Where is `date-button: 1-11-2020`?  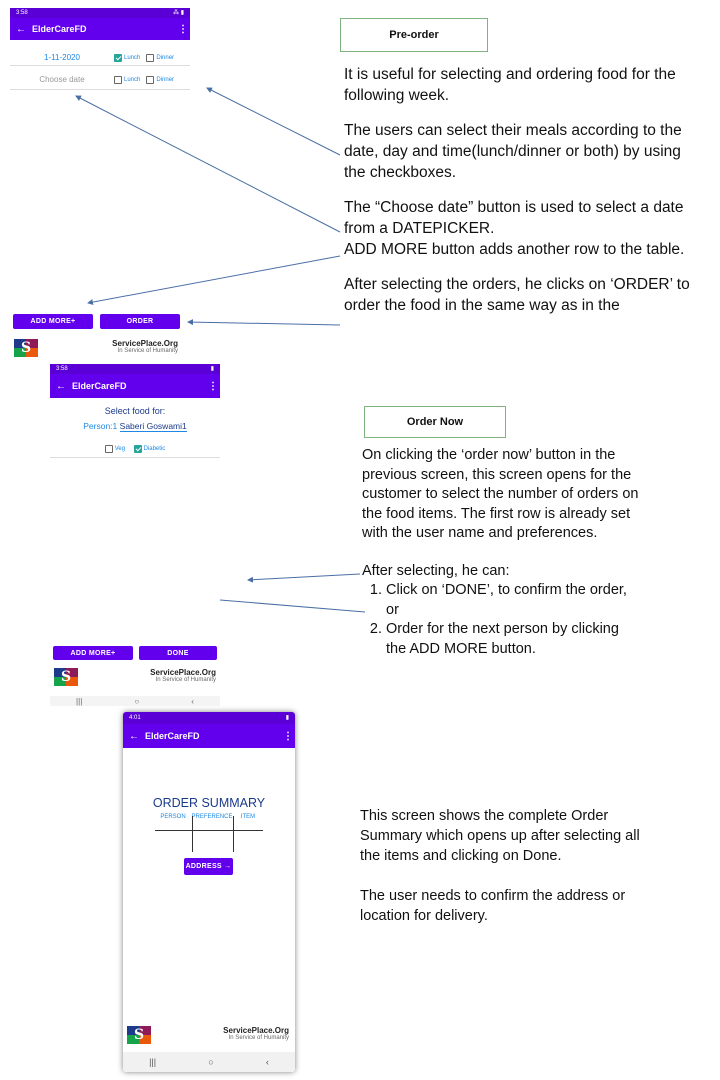 date-button: 1-11-2020 is located at coordinates (62, 57).